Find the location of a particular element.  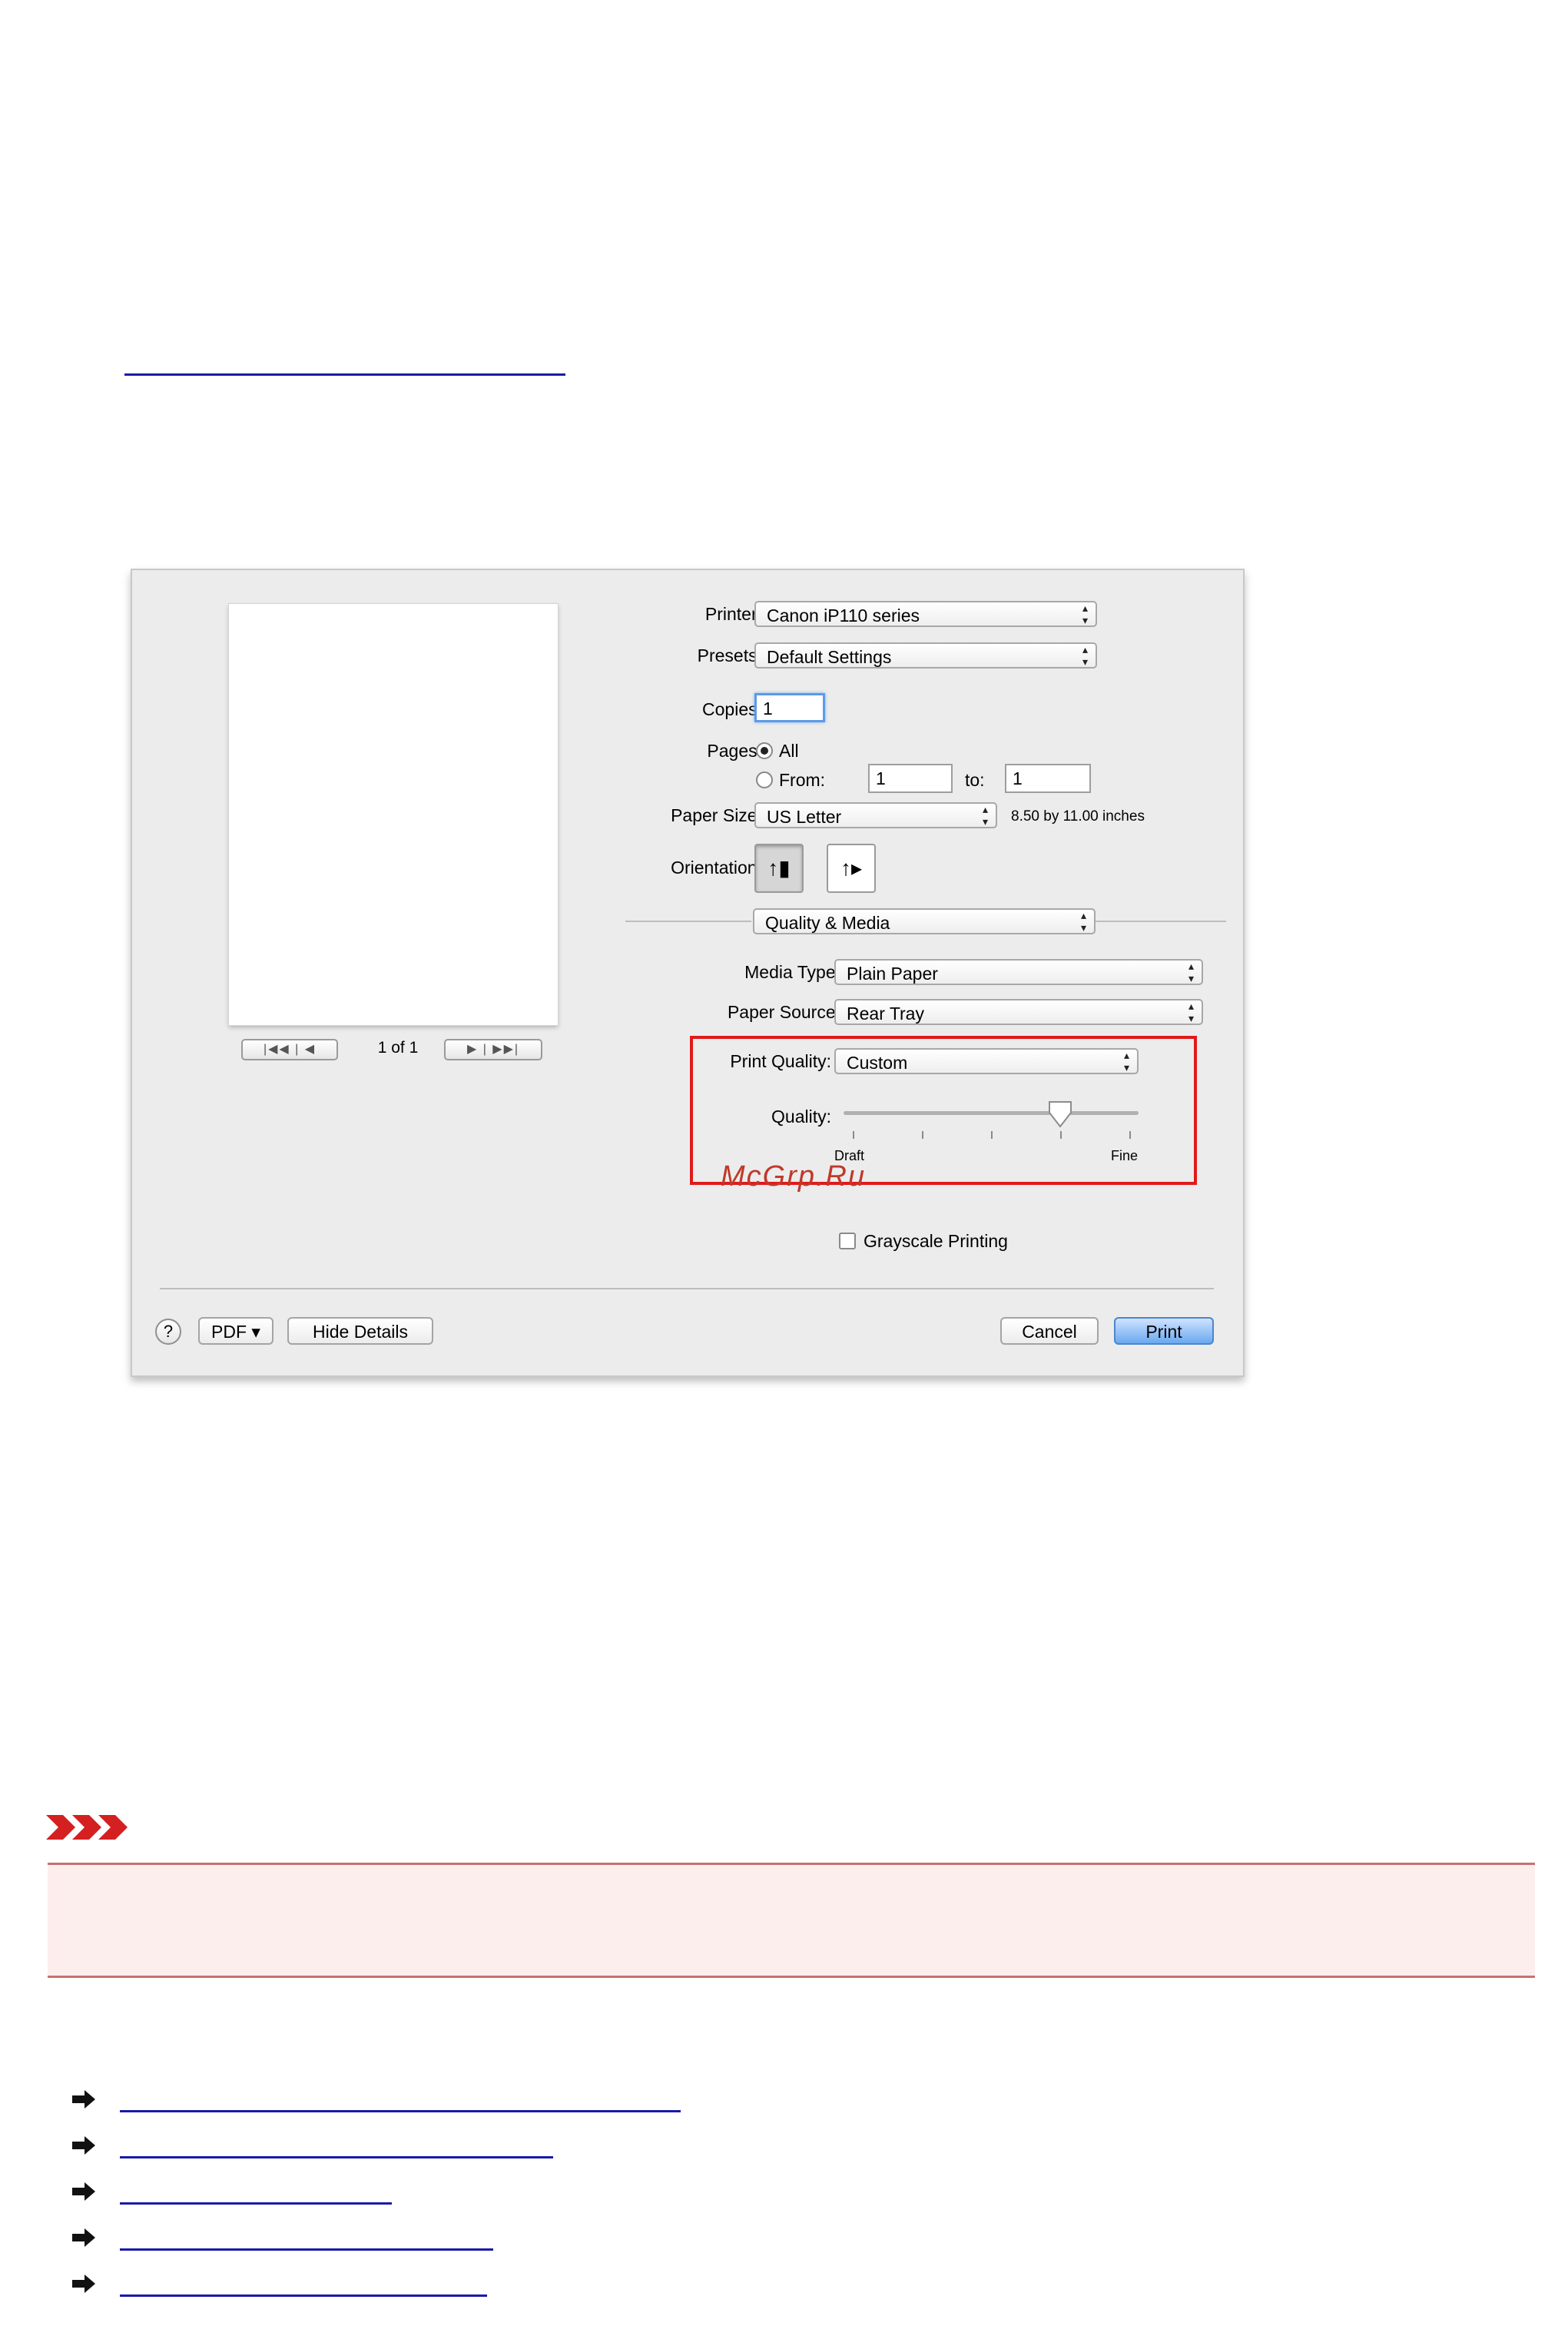

preview-next-last-button: ▶ | ▶▶| is located at coordinates (493, 1049).